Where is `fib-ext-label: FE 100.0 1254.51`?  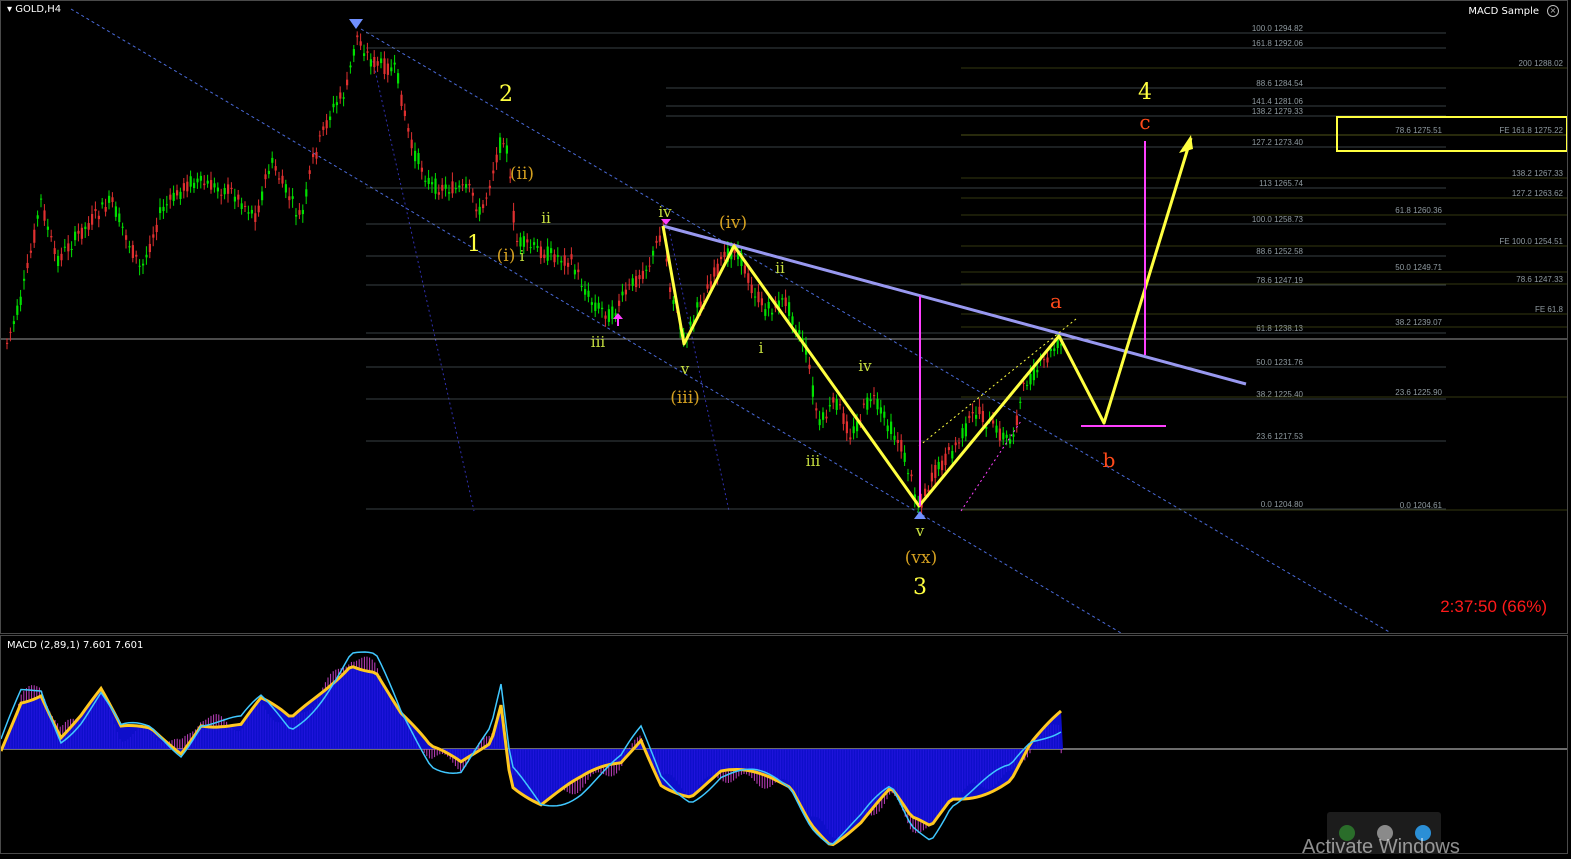
fib-ext-label: FE 100.0 1254.51 is located at coordinates (1531, 241).